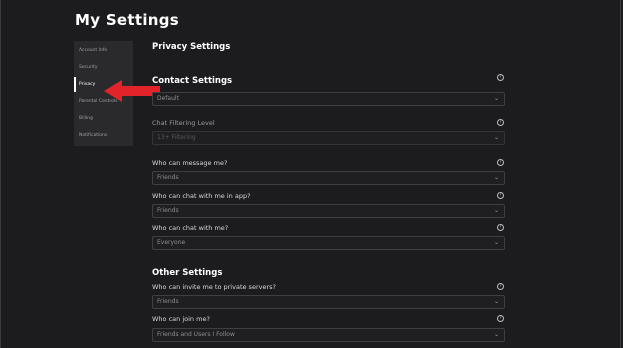  I want to click on sidebar-item-billing: Billing, so click(103, 118).